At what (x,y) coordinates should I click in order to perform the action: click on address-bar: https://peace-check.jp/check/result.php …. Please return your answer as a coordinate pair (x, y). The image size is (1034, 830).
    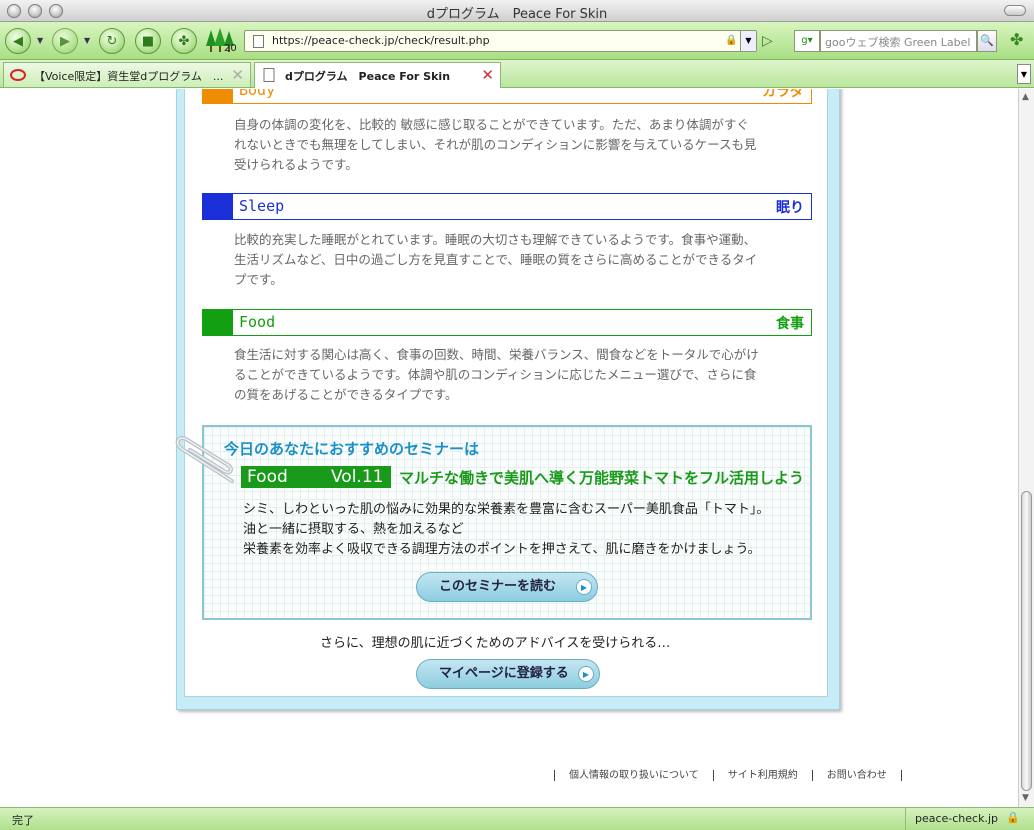
    Looking at the image, I should click on (500, 41).